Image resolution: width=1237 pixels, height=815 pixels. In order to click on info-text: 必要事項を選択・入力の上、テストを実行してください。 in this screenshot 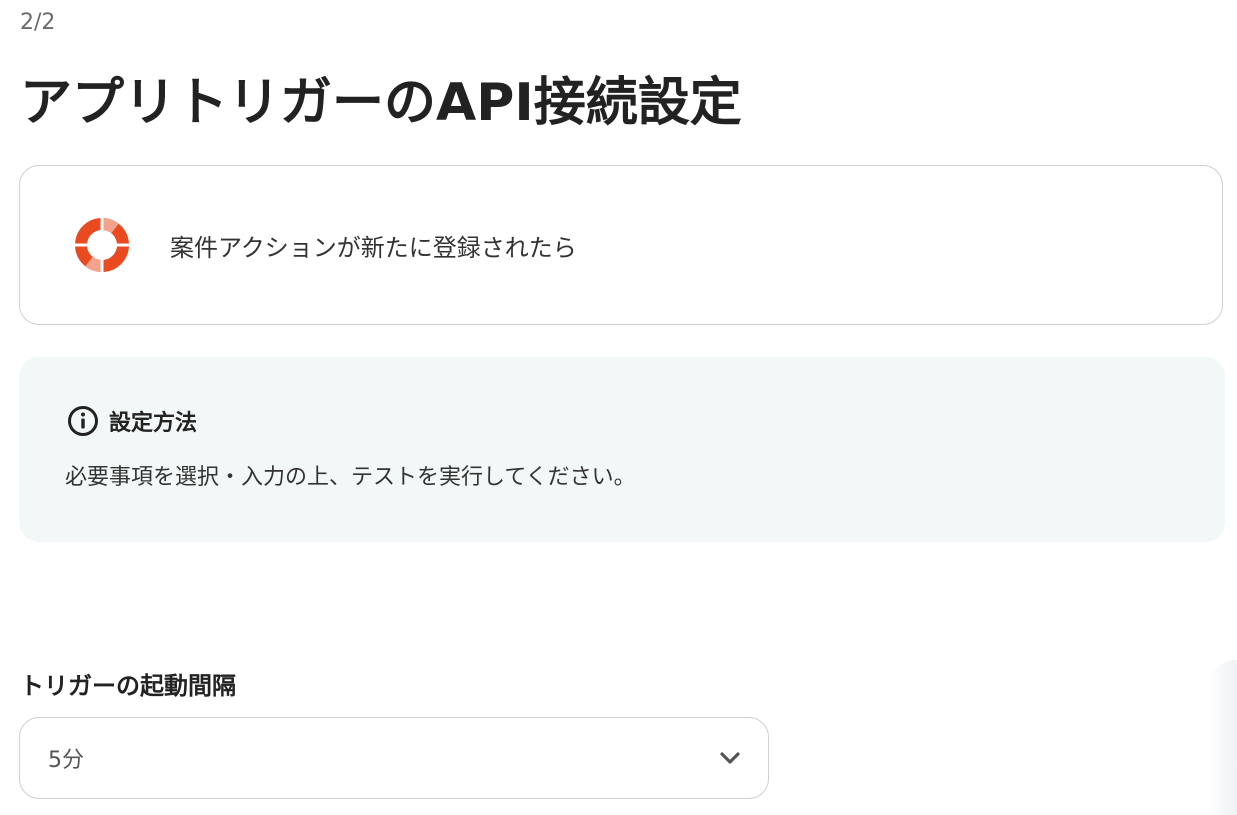, I will do `click(350, 477)`.